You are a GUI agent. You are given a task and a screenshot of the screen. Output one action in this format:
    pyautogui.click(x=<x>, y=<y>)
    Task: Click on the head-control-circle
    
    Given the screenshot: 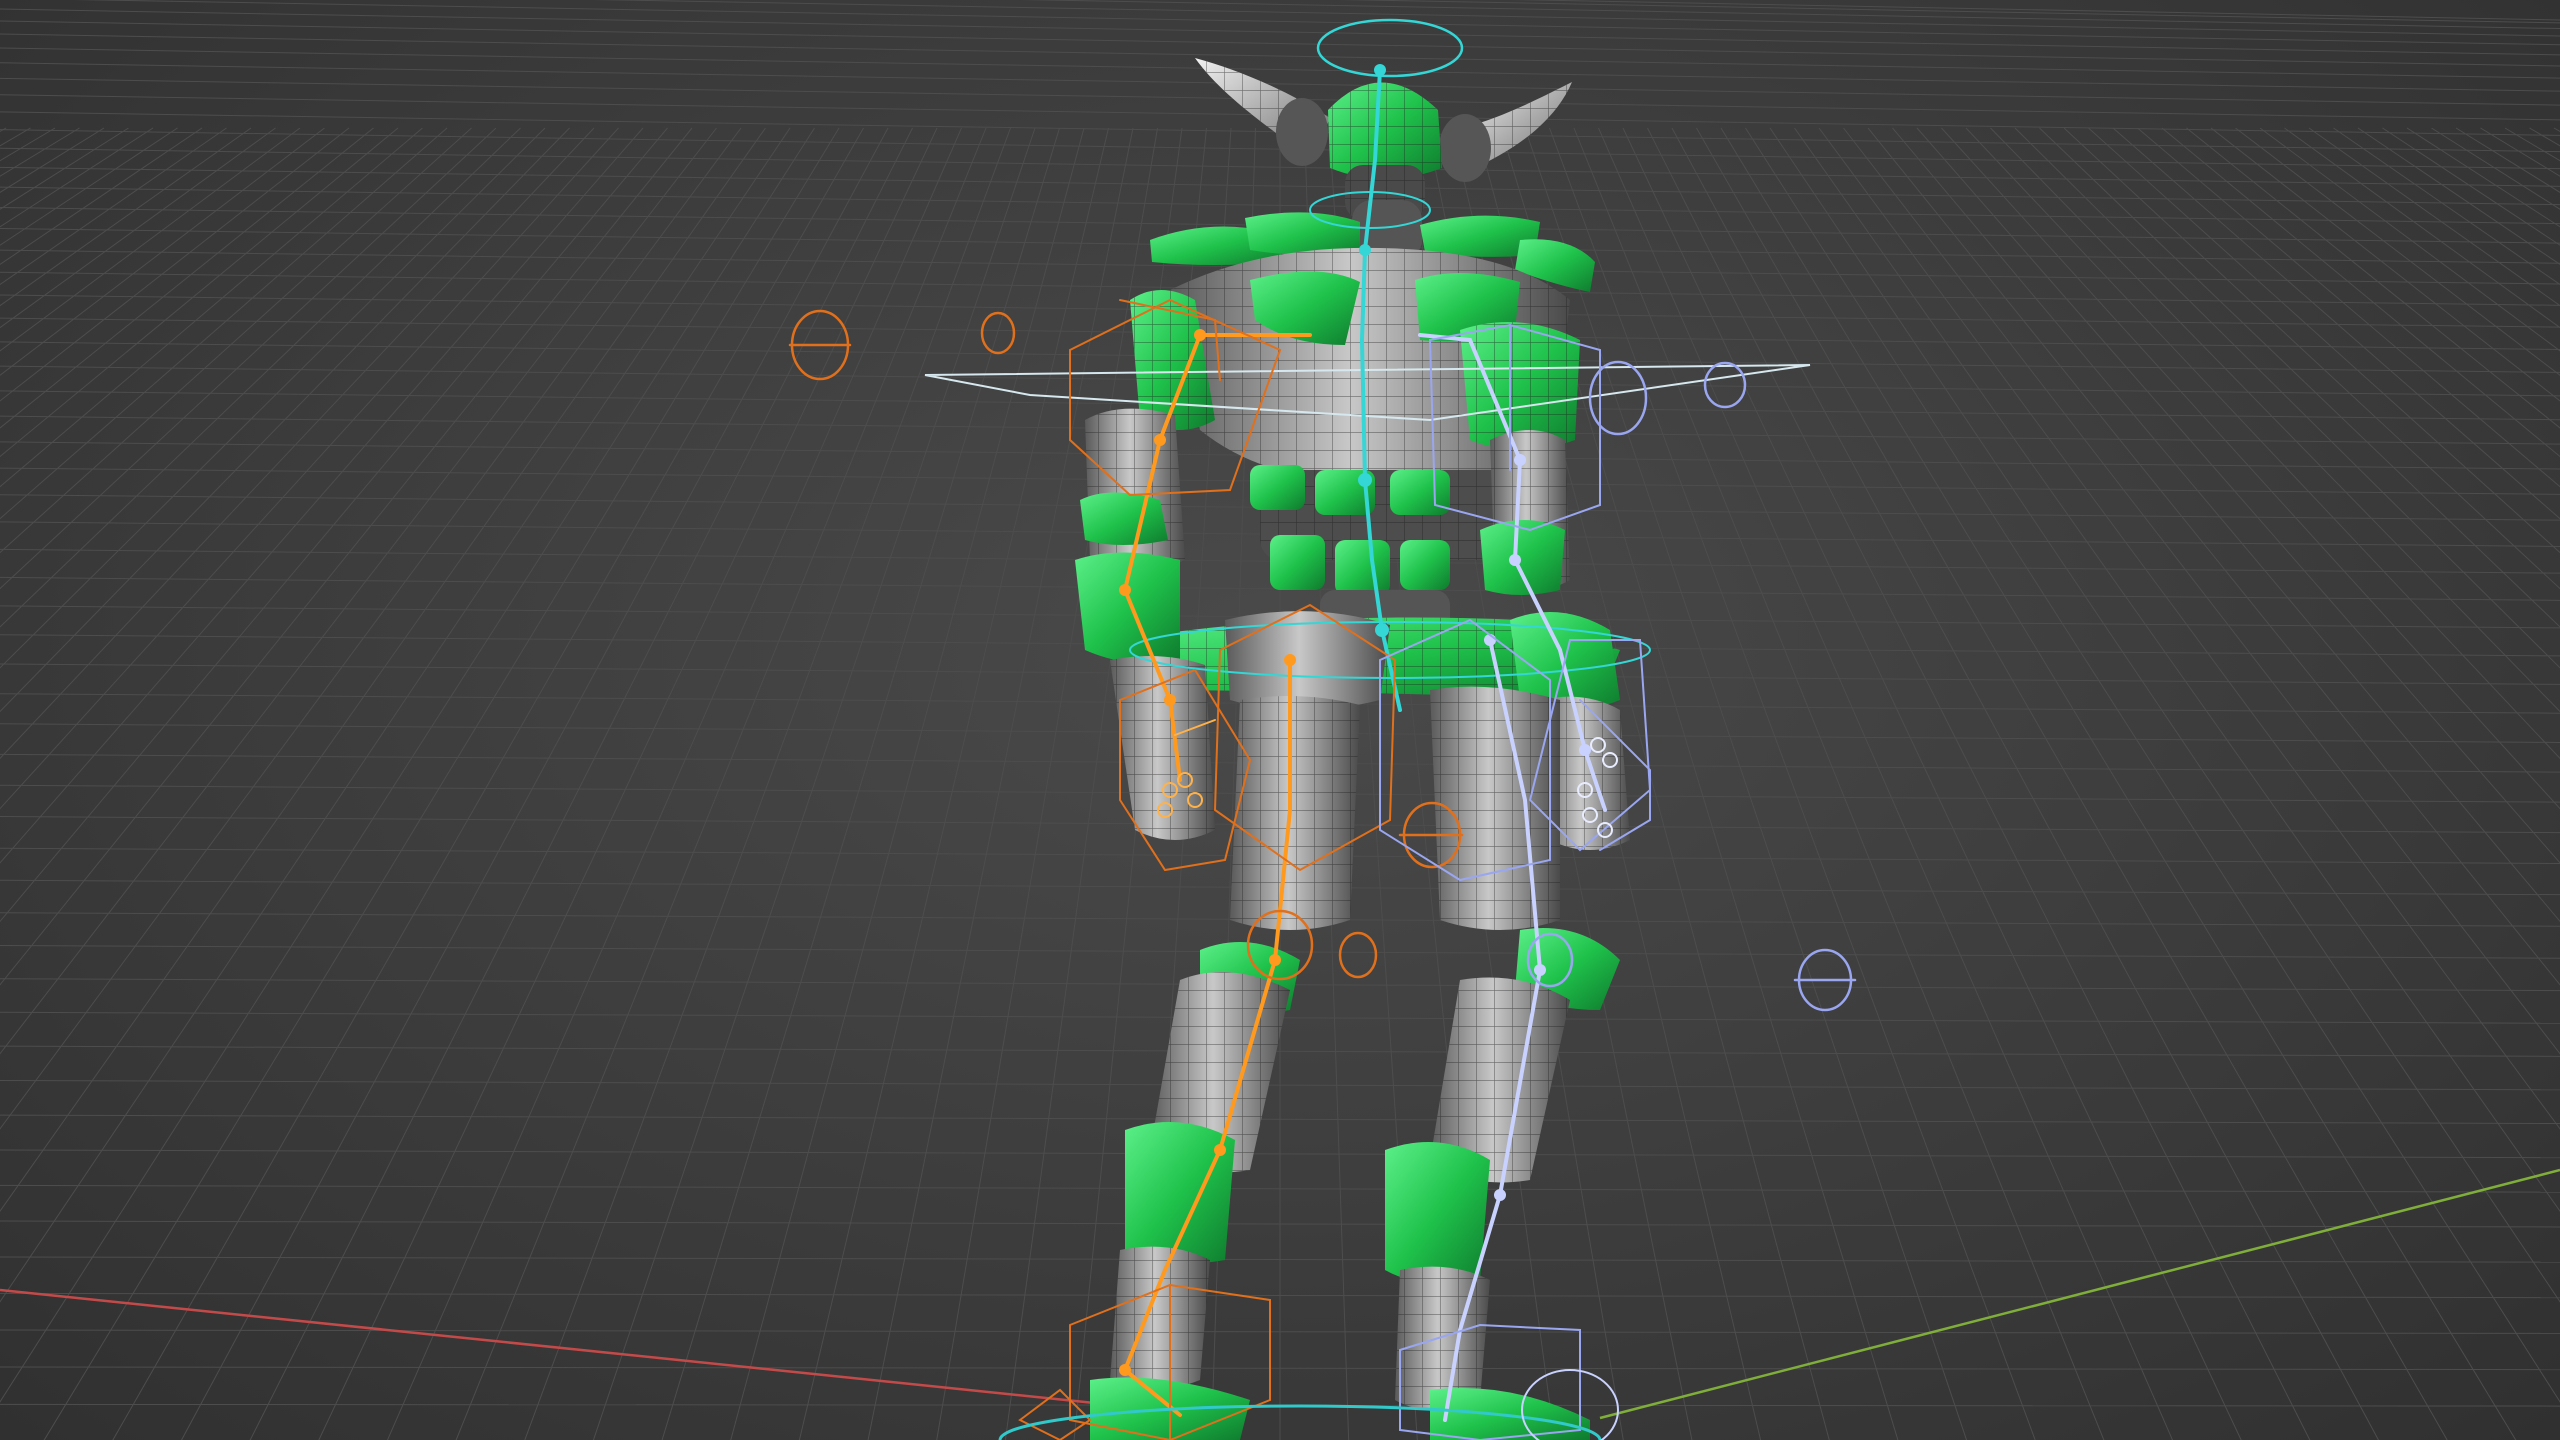 What is the action you would take?
    pyautogui.click(x=1390, y=48)
    